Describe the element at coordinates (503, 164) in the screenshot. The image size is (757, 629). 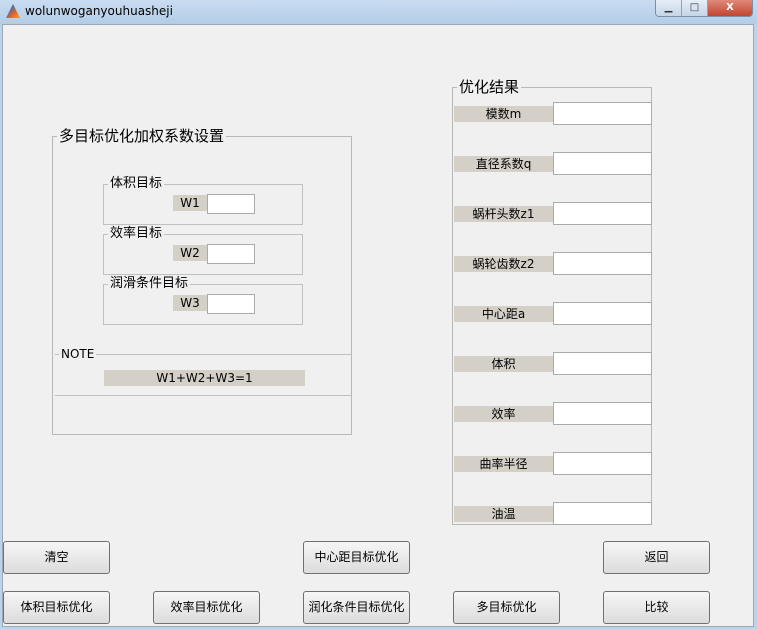
I see `result-label: 直径系数q` at that location.